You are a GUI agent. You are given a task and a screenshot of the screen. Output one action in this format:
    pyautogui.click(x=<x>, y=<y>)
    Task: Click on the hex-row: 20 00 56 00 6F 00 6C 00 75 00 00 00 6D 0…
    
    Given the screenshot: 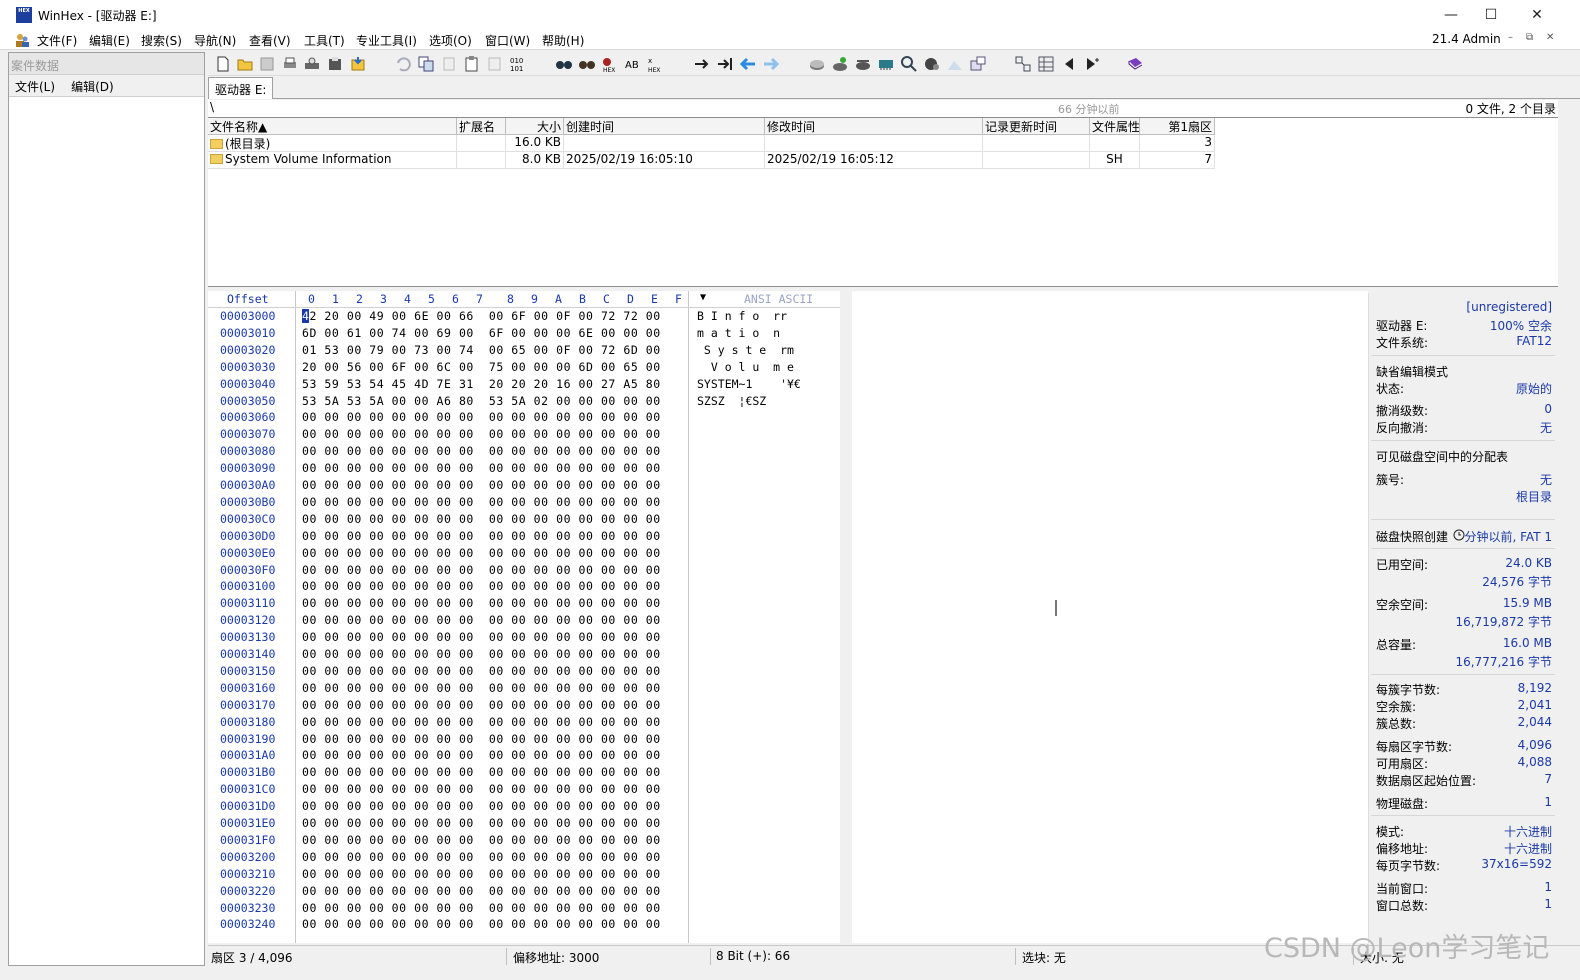 What is the action you would take?
    pyautogui.click(x=481, y=367)
    